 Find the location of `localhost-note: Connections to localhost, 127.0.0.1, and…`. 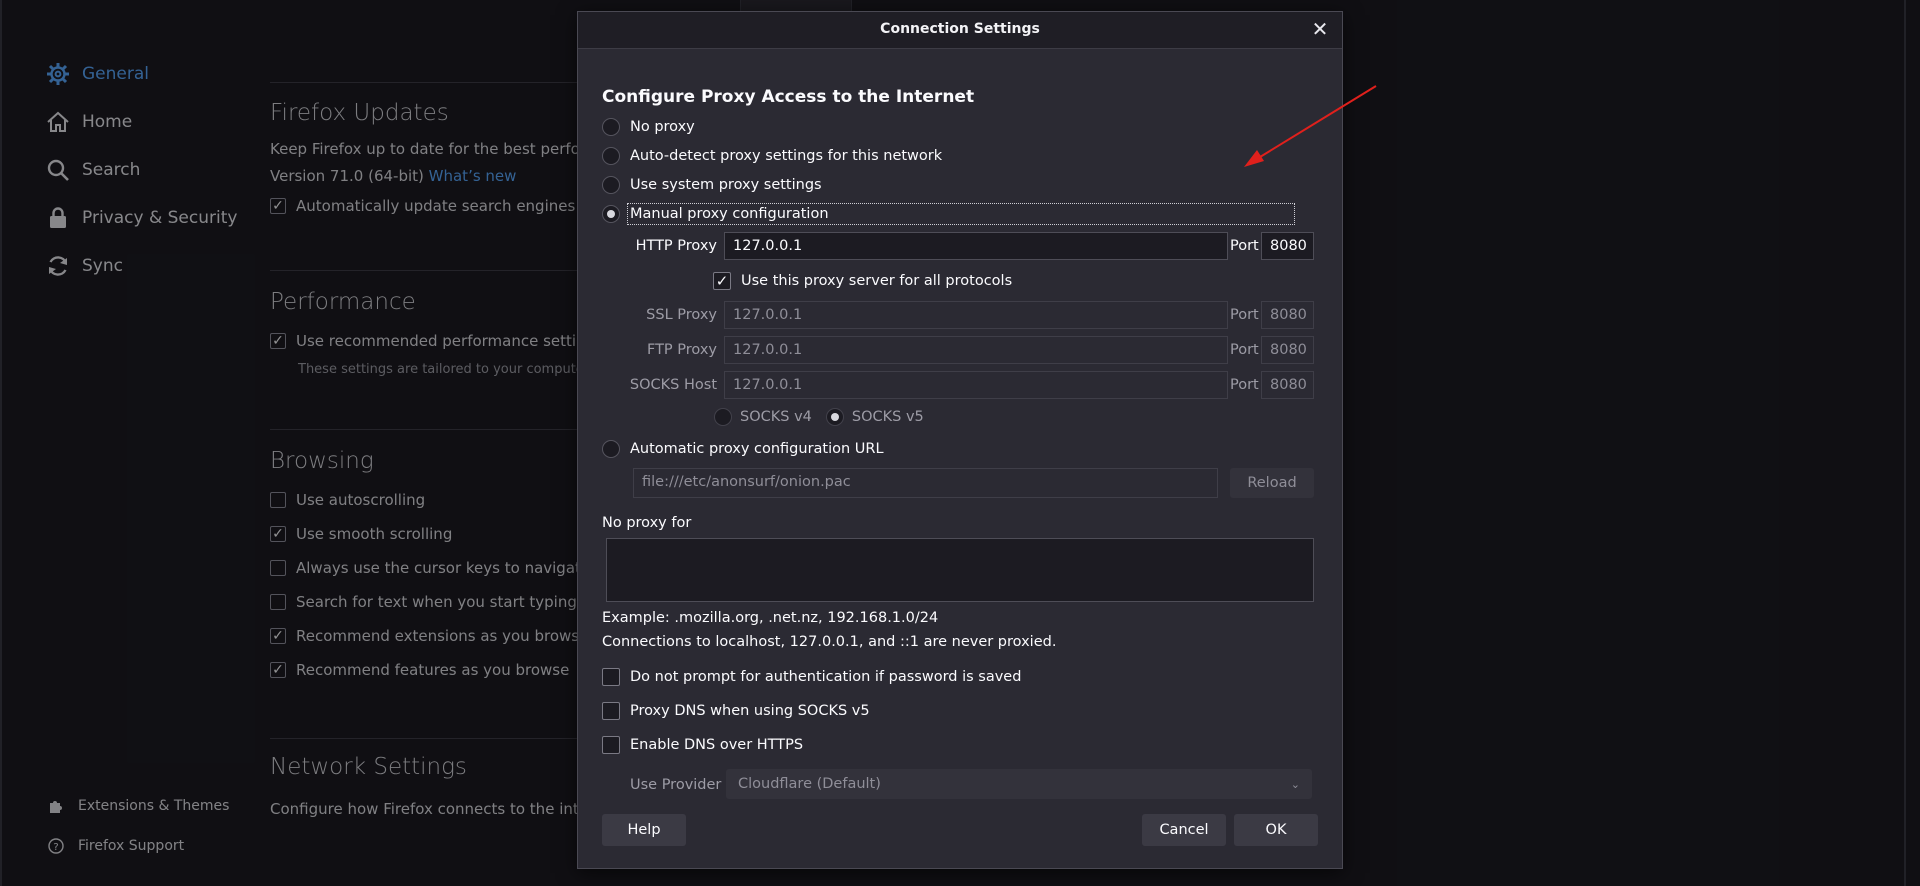

localhost-note: Connections to localhost, 127.0.0.1, and… is located at coordinates (829, 642).